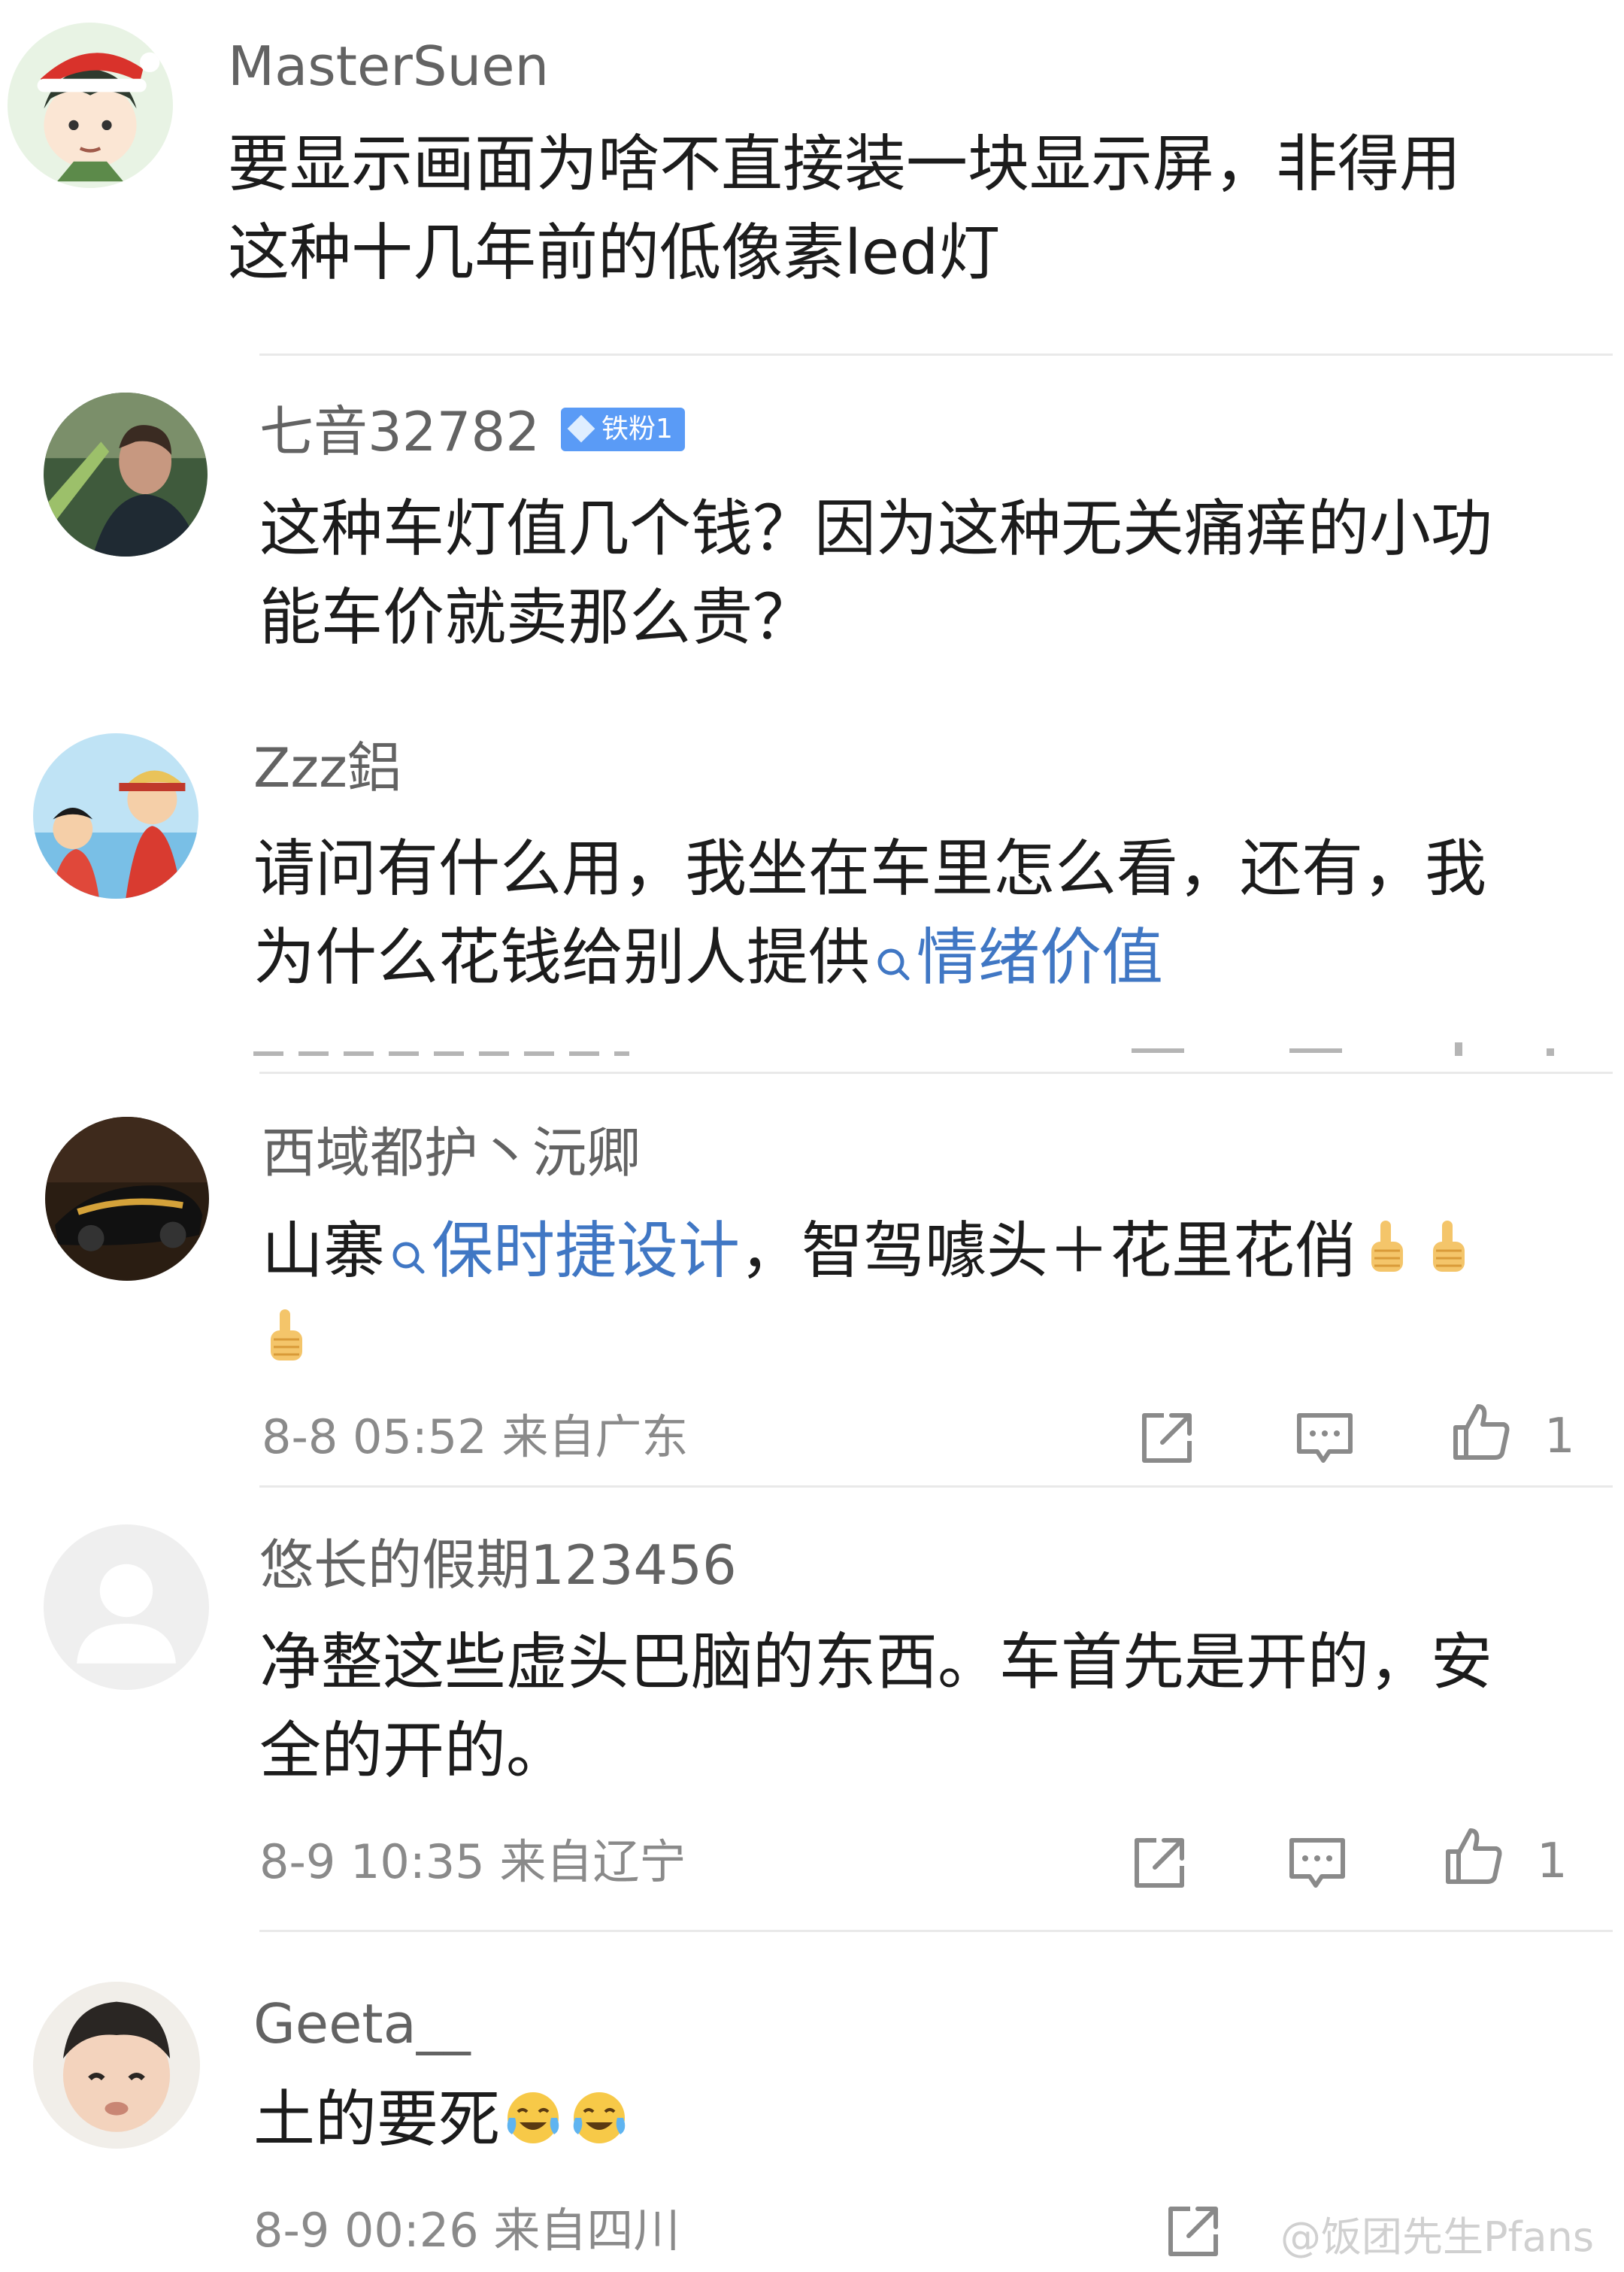  I want to click on username: Zzz鋁, so click(327, 768).